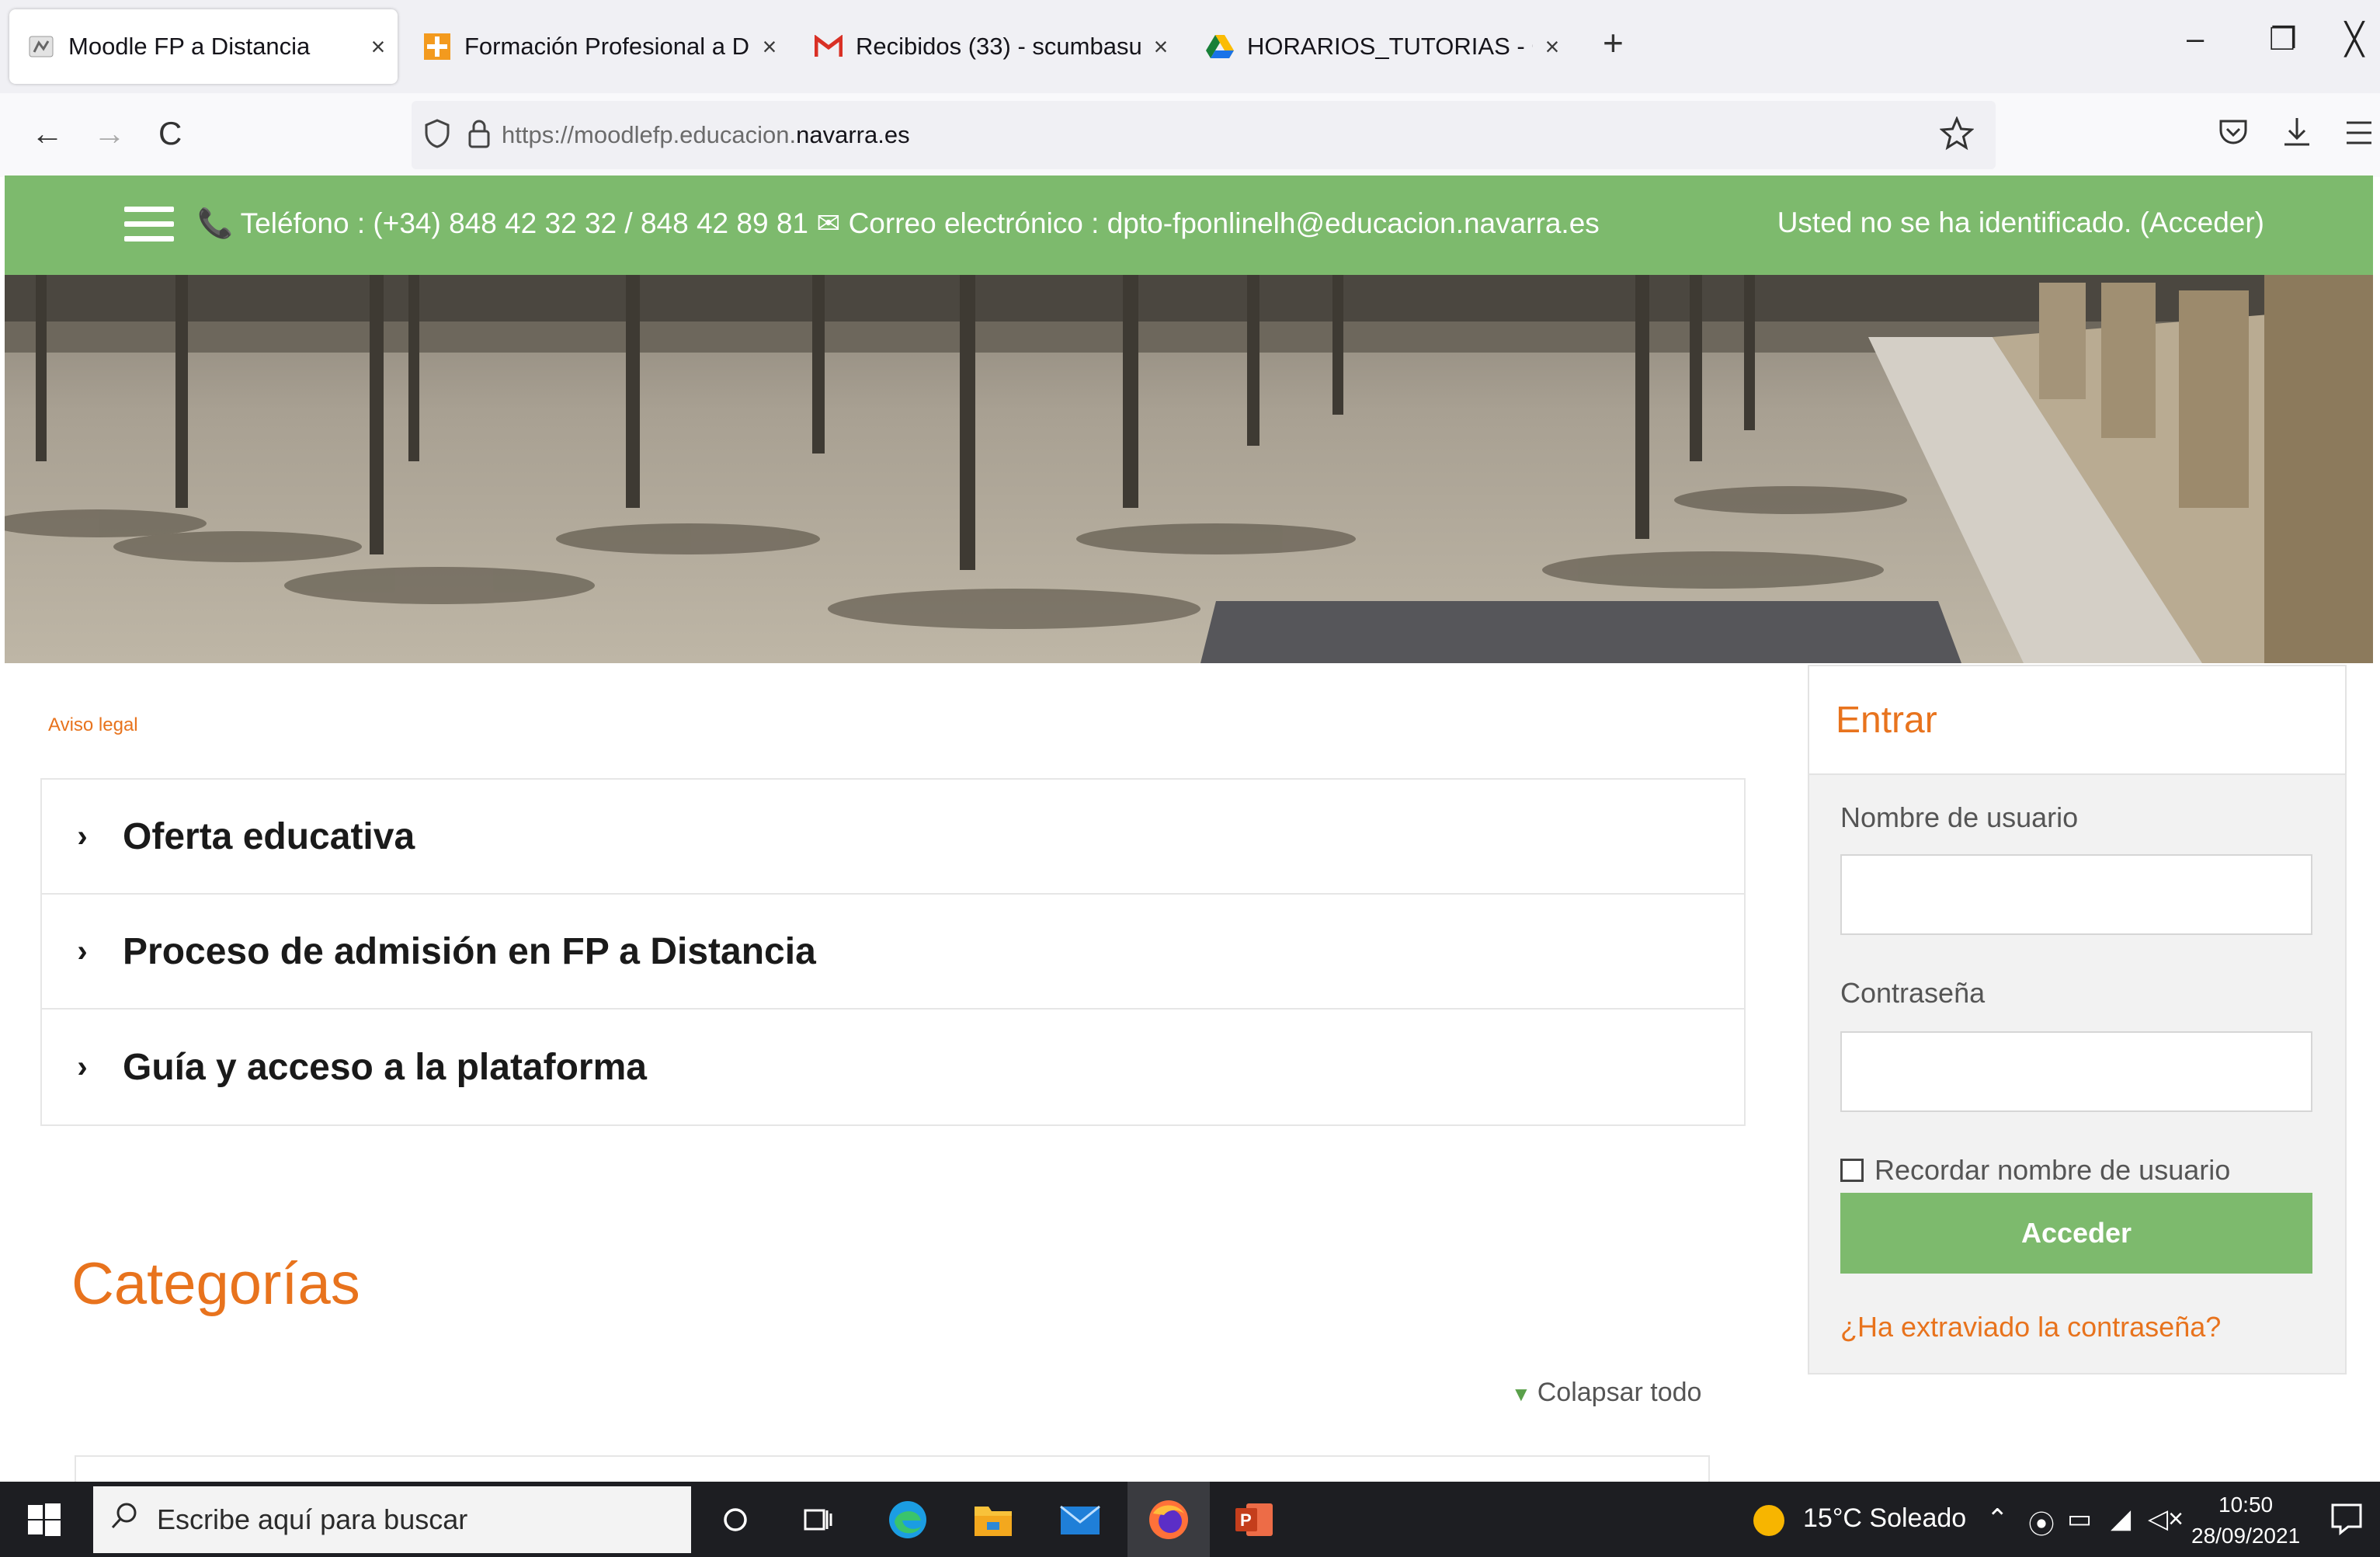 Image resolution: width=2380 pixels, height=1557 pixels. Describe the element at coordinates (170, 133) in the screenshot. I see `reload-icon: C` at that location.